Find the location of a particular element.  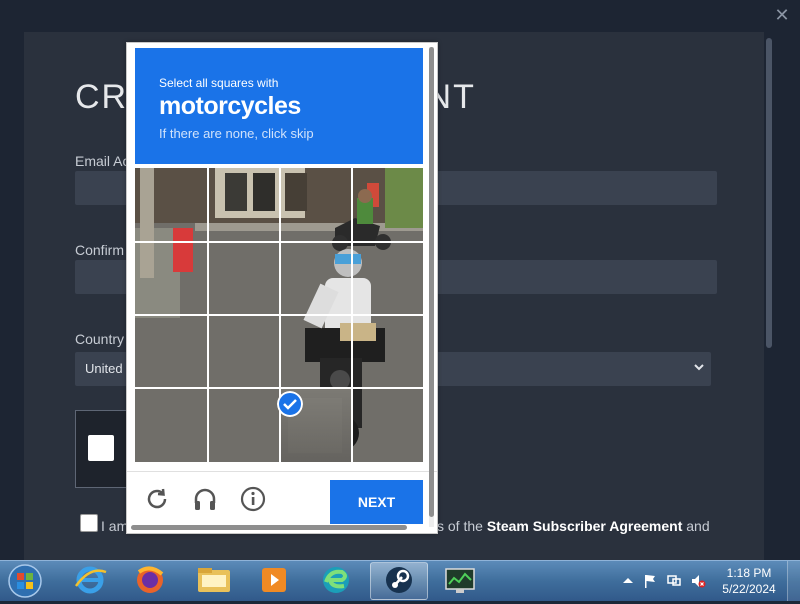

page-scrollbar is located at coordinates (769, 284).